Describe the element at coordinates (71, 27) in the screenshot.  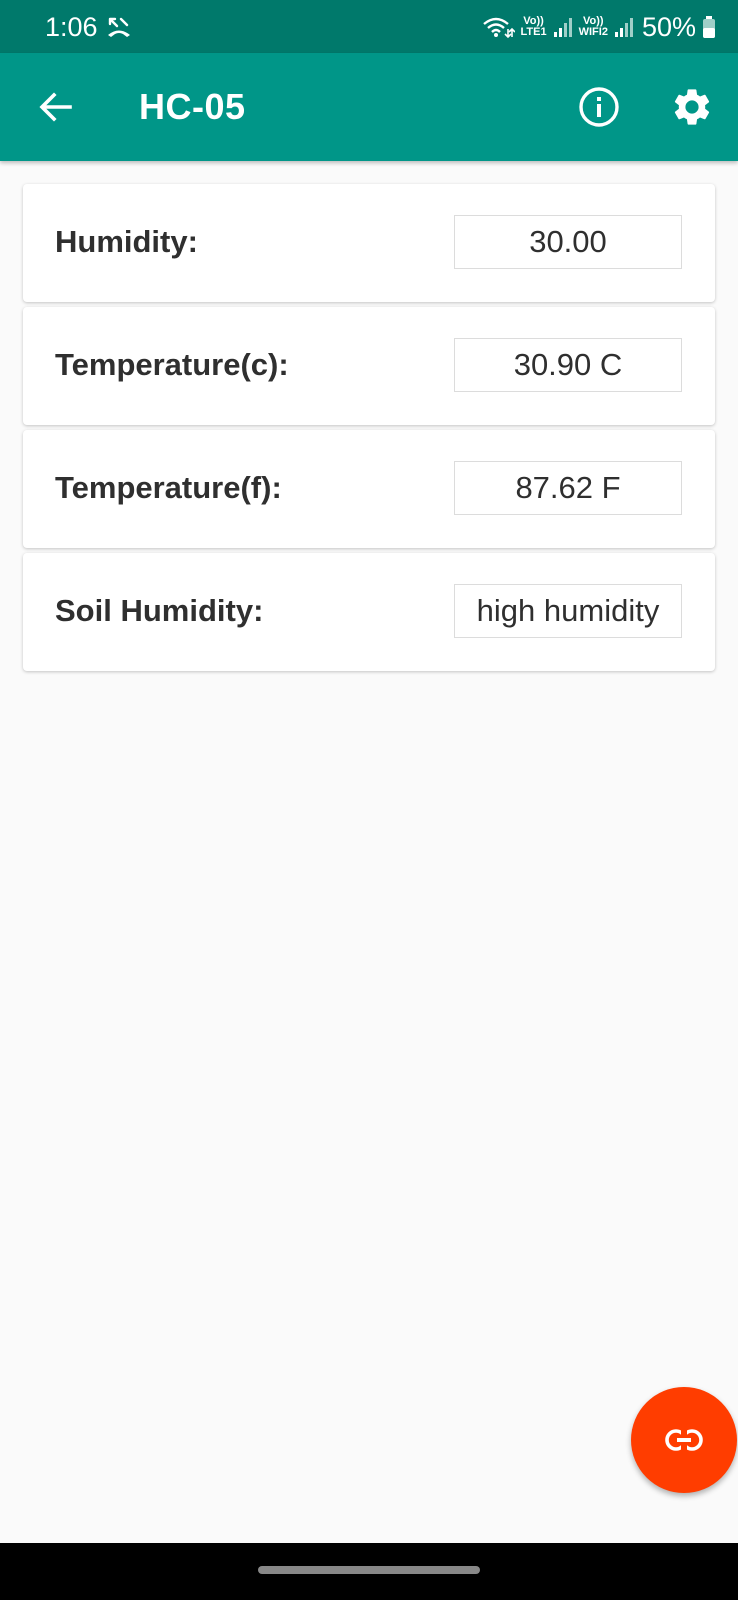
I see `status-time: 1:06` at that location.